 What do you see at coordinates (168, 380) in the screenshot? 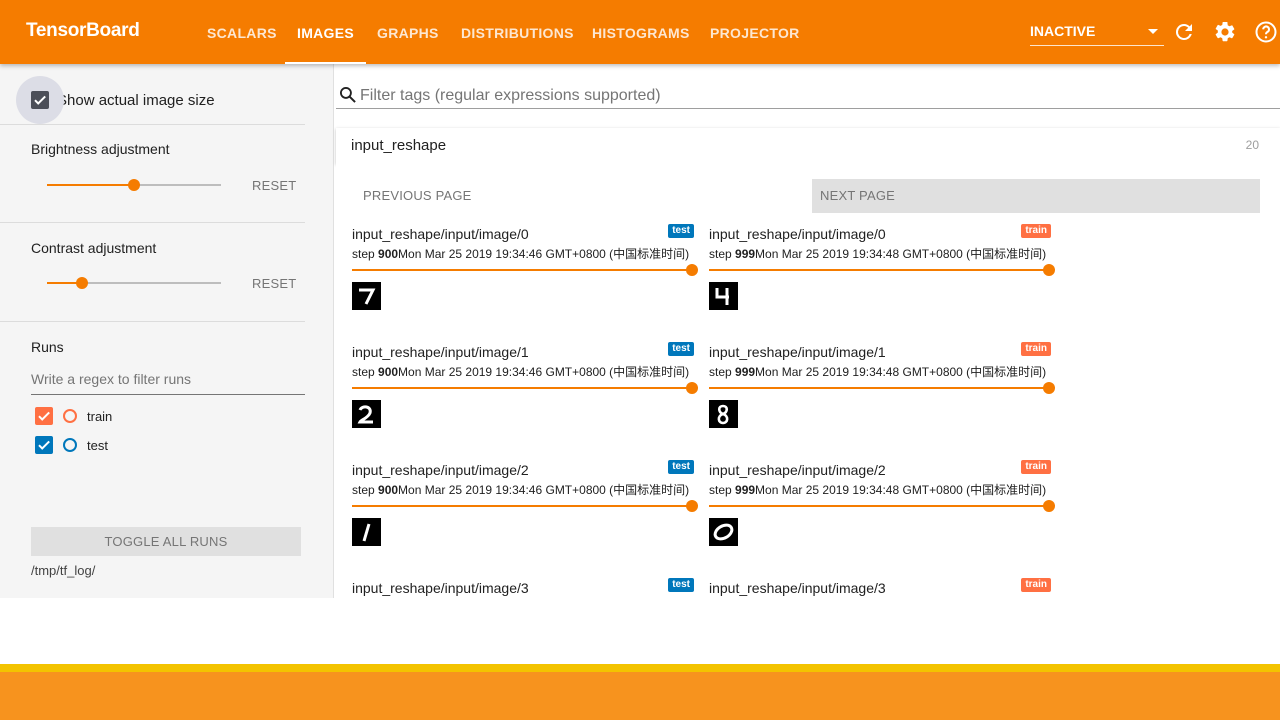
I see `runs-filter-input: Write a regex to filter runs` at bounding box center [168, 380].